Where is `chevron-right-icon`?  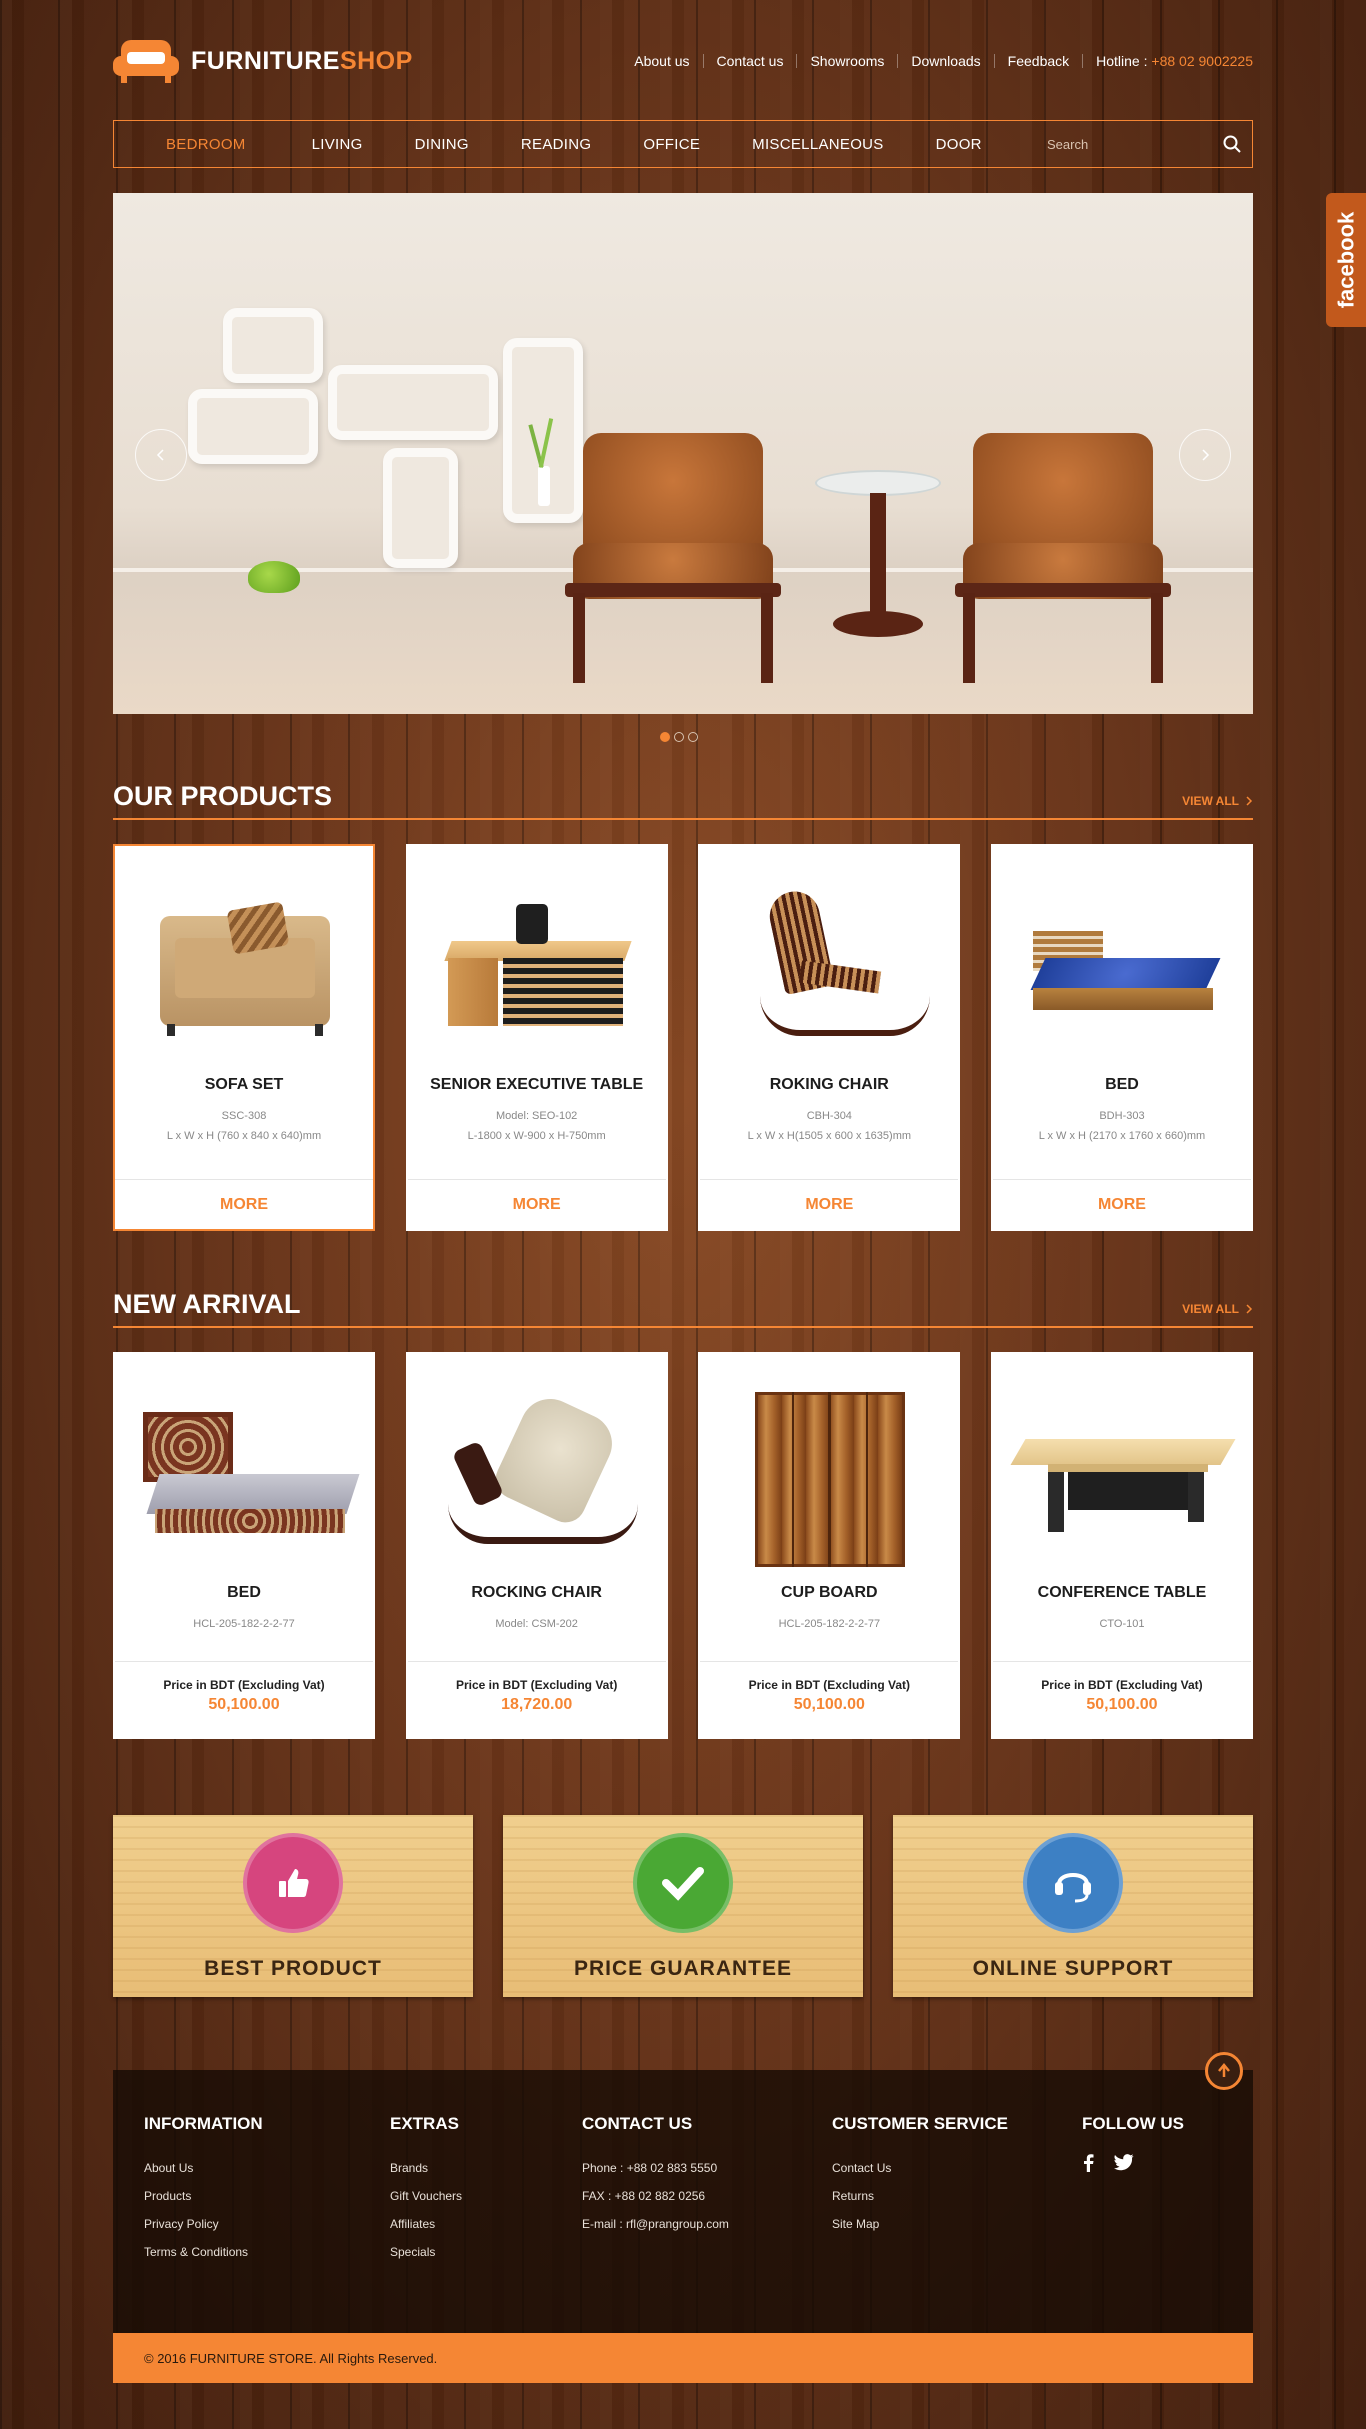 chevron-right-icon is located at coordinates (1249, 1309).